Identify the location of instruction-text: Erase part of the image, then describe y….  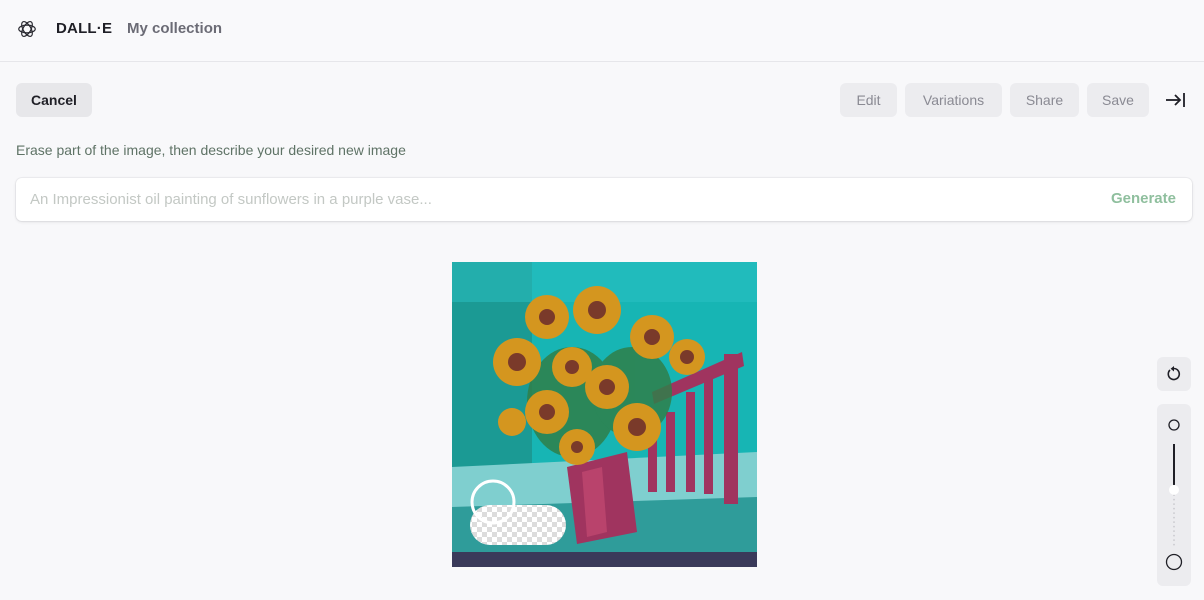
(211, 150).